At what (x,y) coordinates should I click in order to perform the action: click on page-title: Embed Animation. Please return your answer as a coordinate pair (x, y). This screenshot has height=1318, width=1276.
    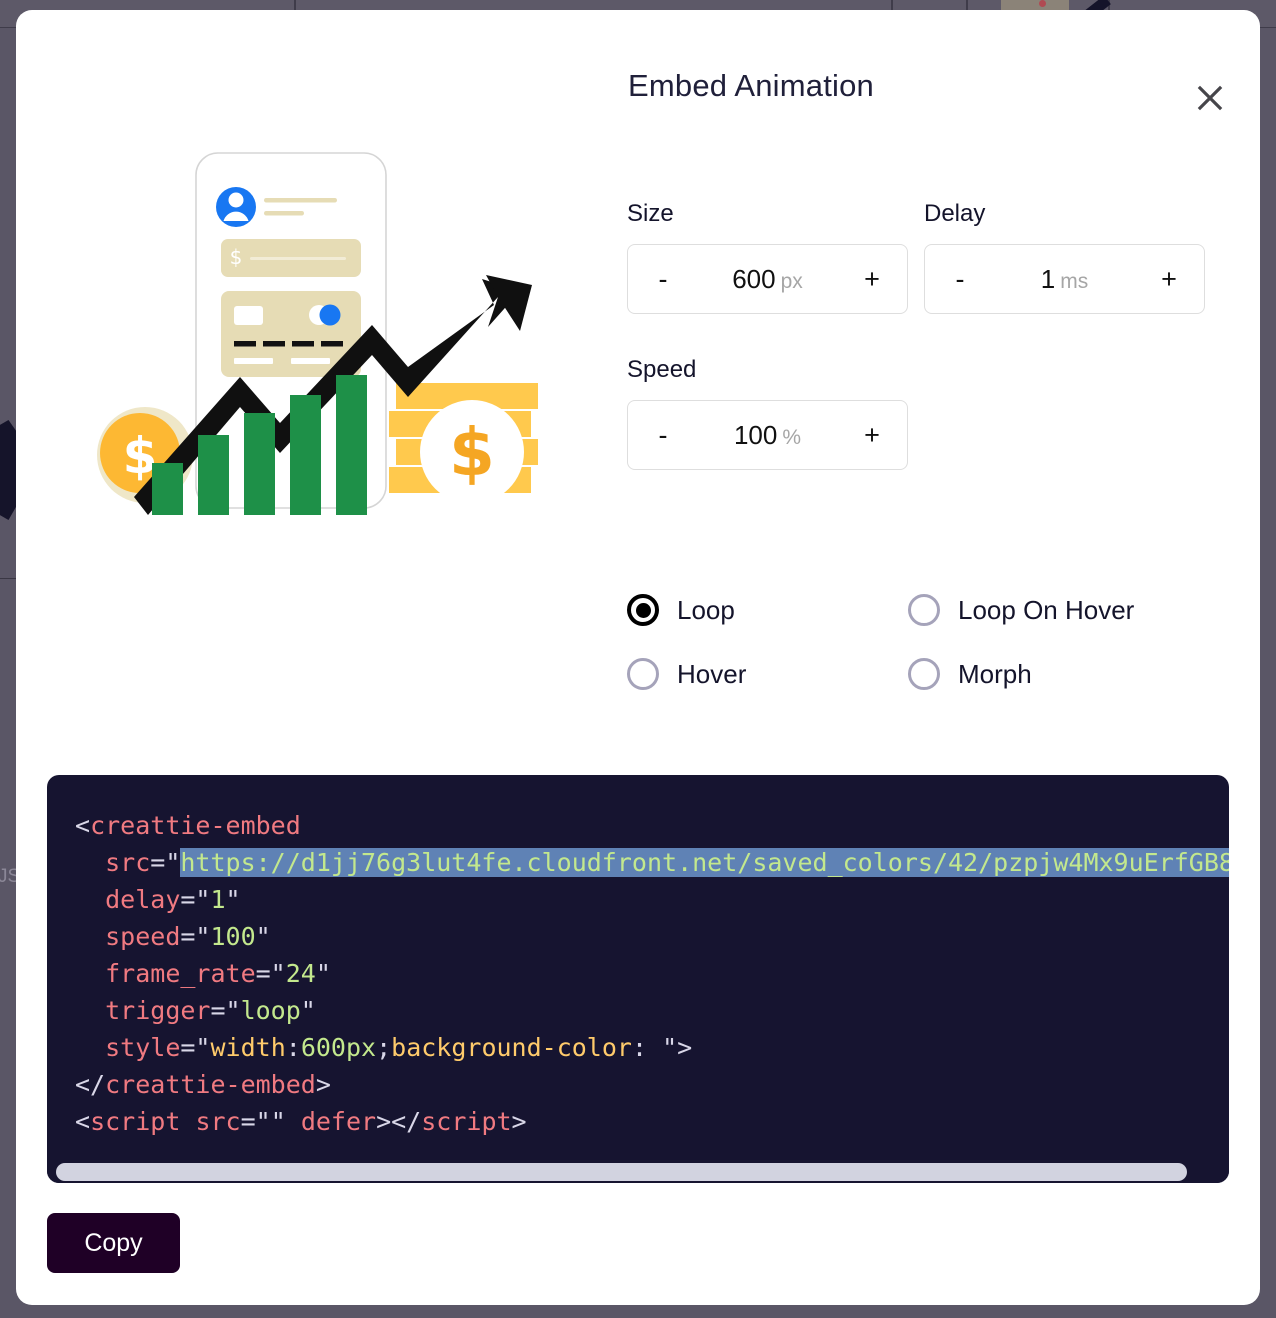
    Looking at the image, I should click on (751, 85).